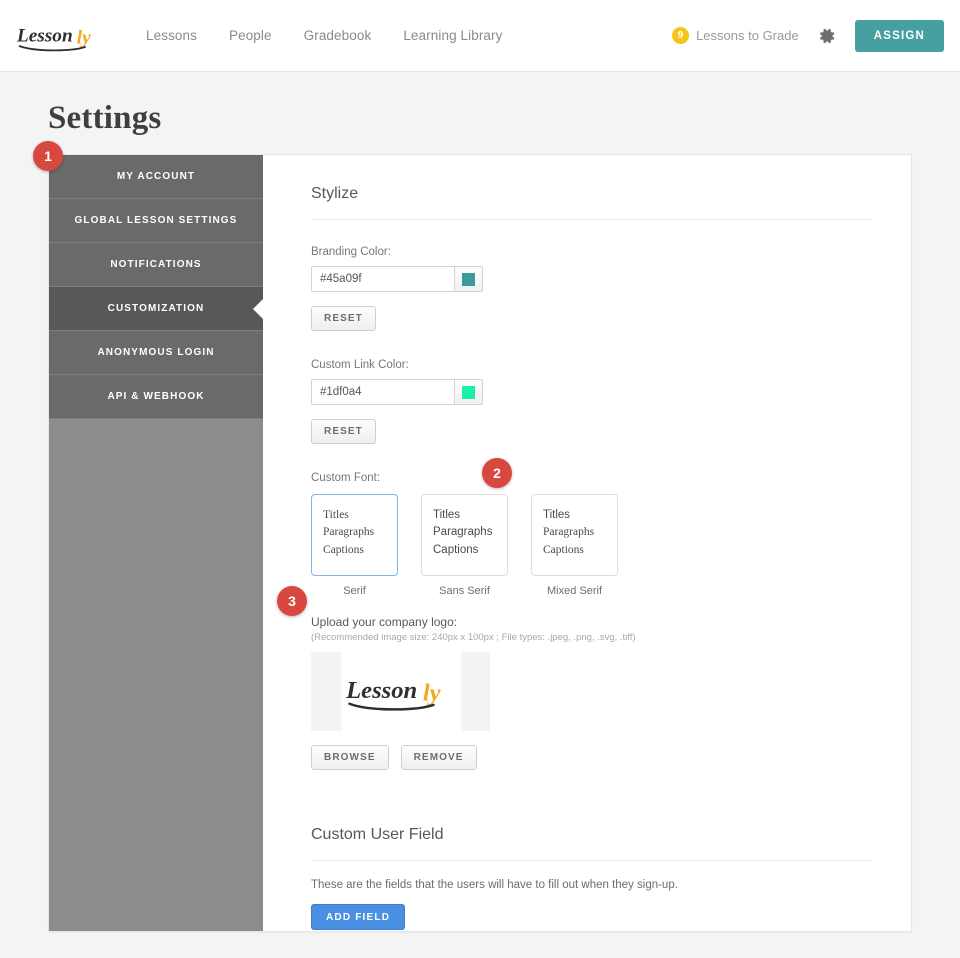 The image size is (960, 958). I want to click on nav-item-learning-library: Learning Library, so click(452, 35).